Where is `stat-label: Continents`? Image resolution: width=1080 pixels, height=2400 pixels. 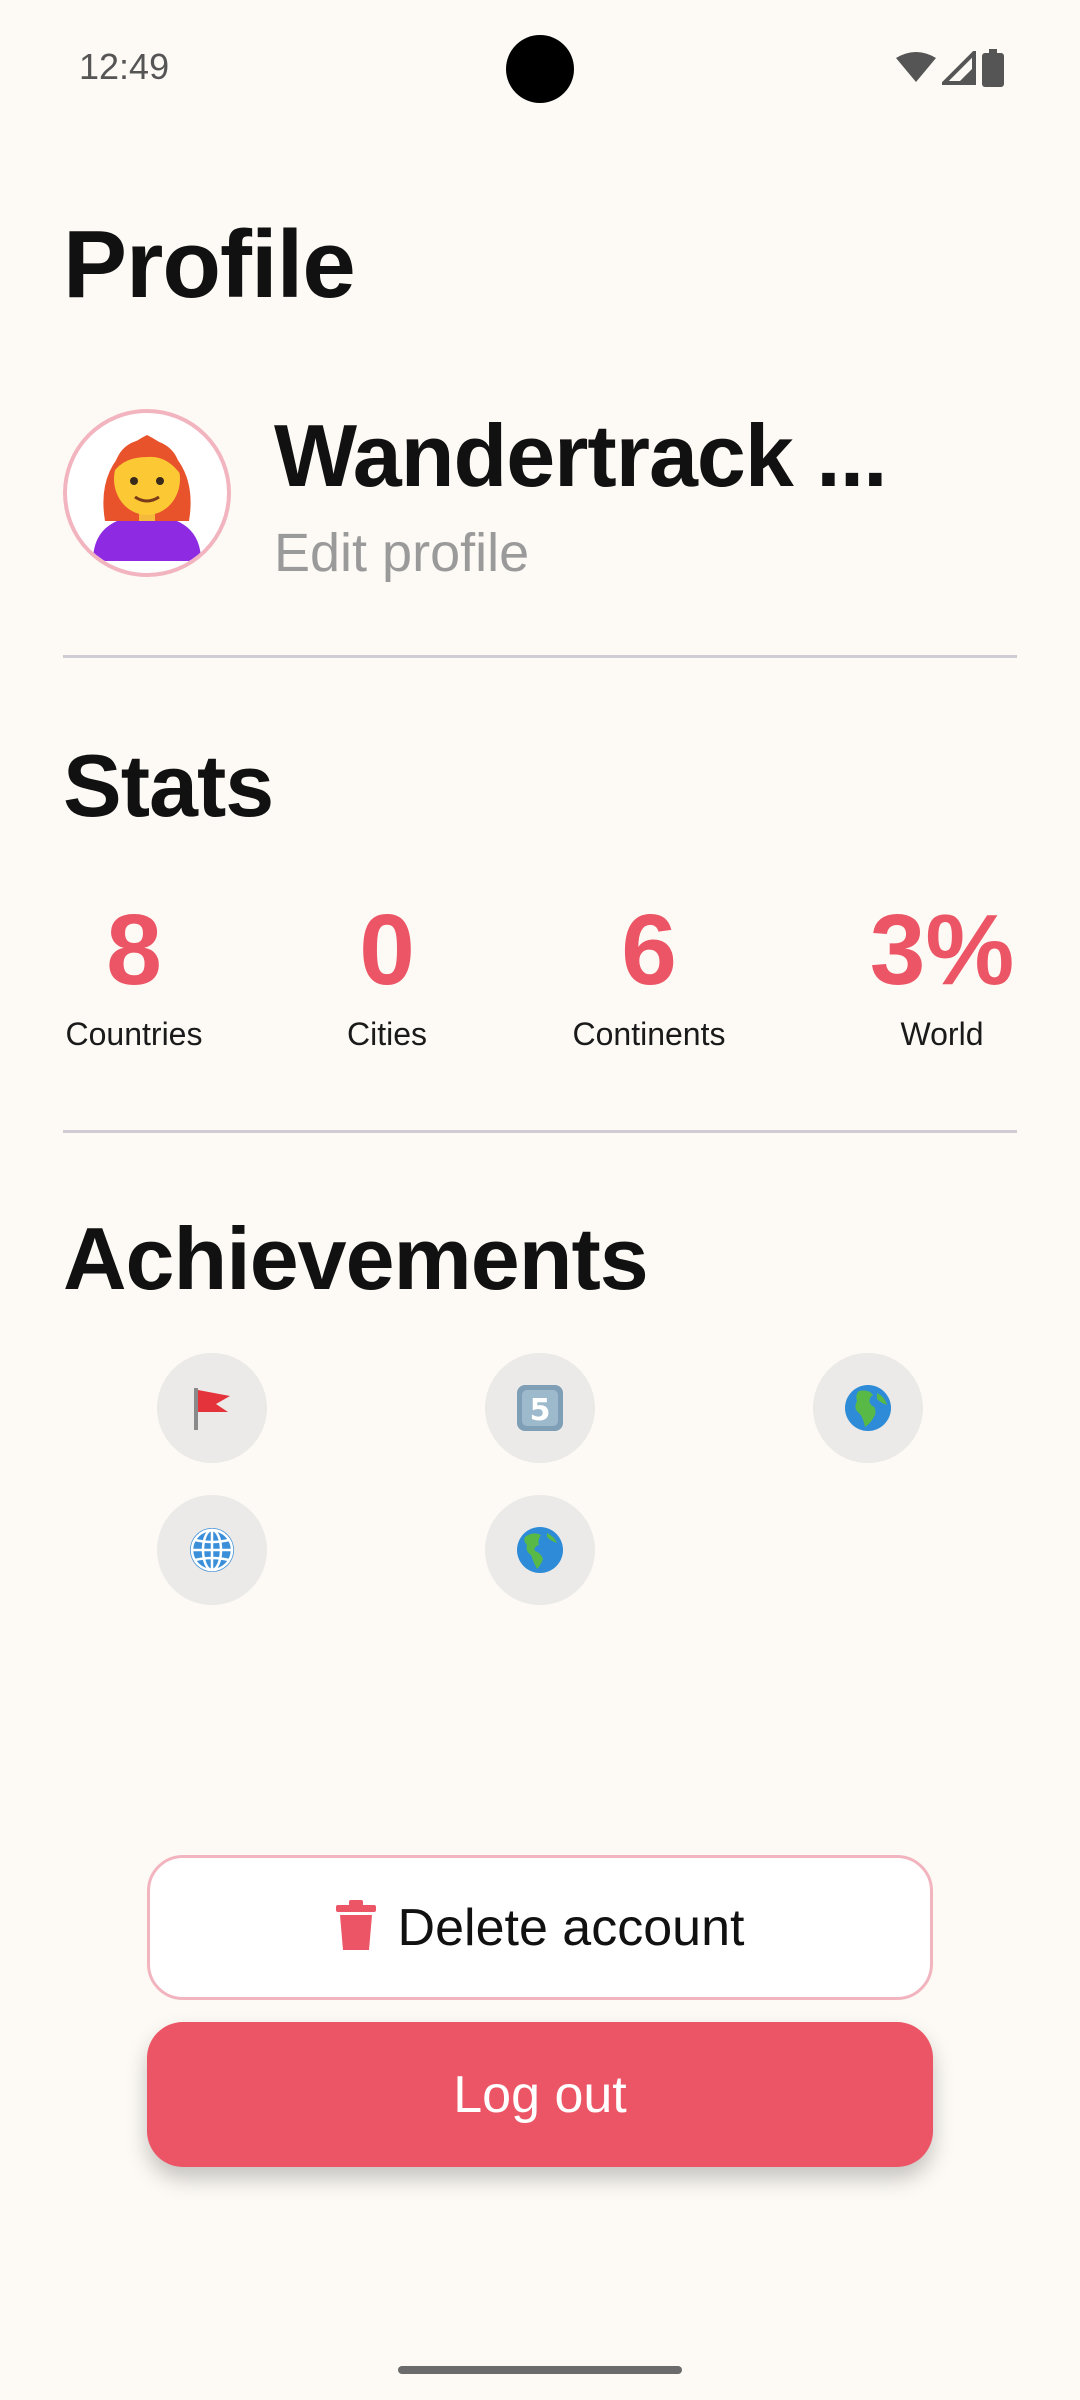
stat-label: Continents is located at coordinates (649, 1034).